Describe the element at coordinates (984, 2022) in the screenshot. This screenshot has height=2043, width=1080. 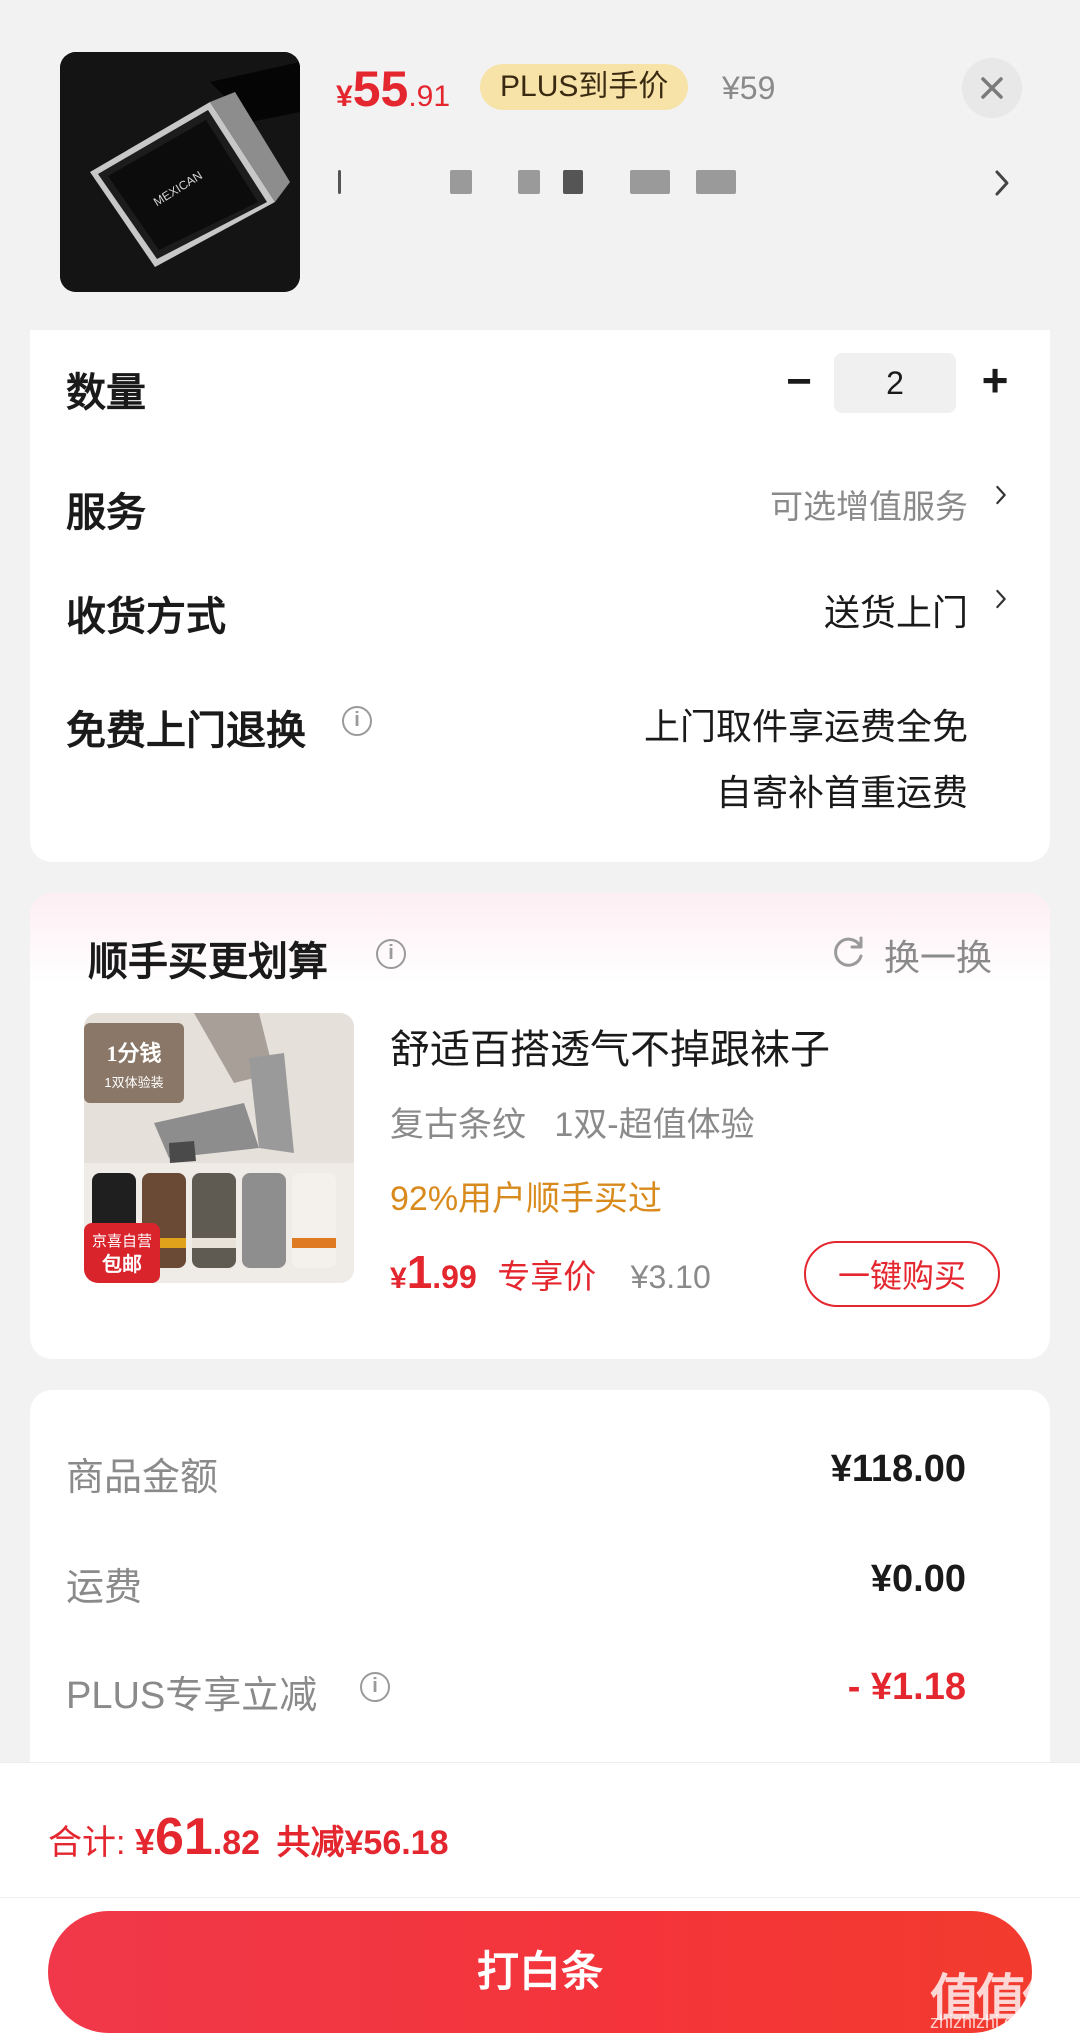
I see `watermark-url: zhizhizhi.com` at that location.